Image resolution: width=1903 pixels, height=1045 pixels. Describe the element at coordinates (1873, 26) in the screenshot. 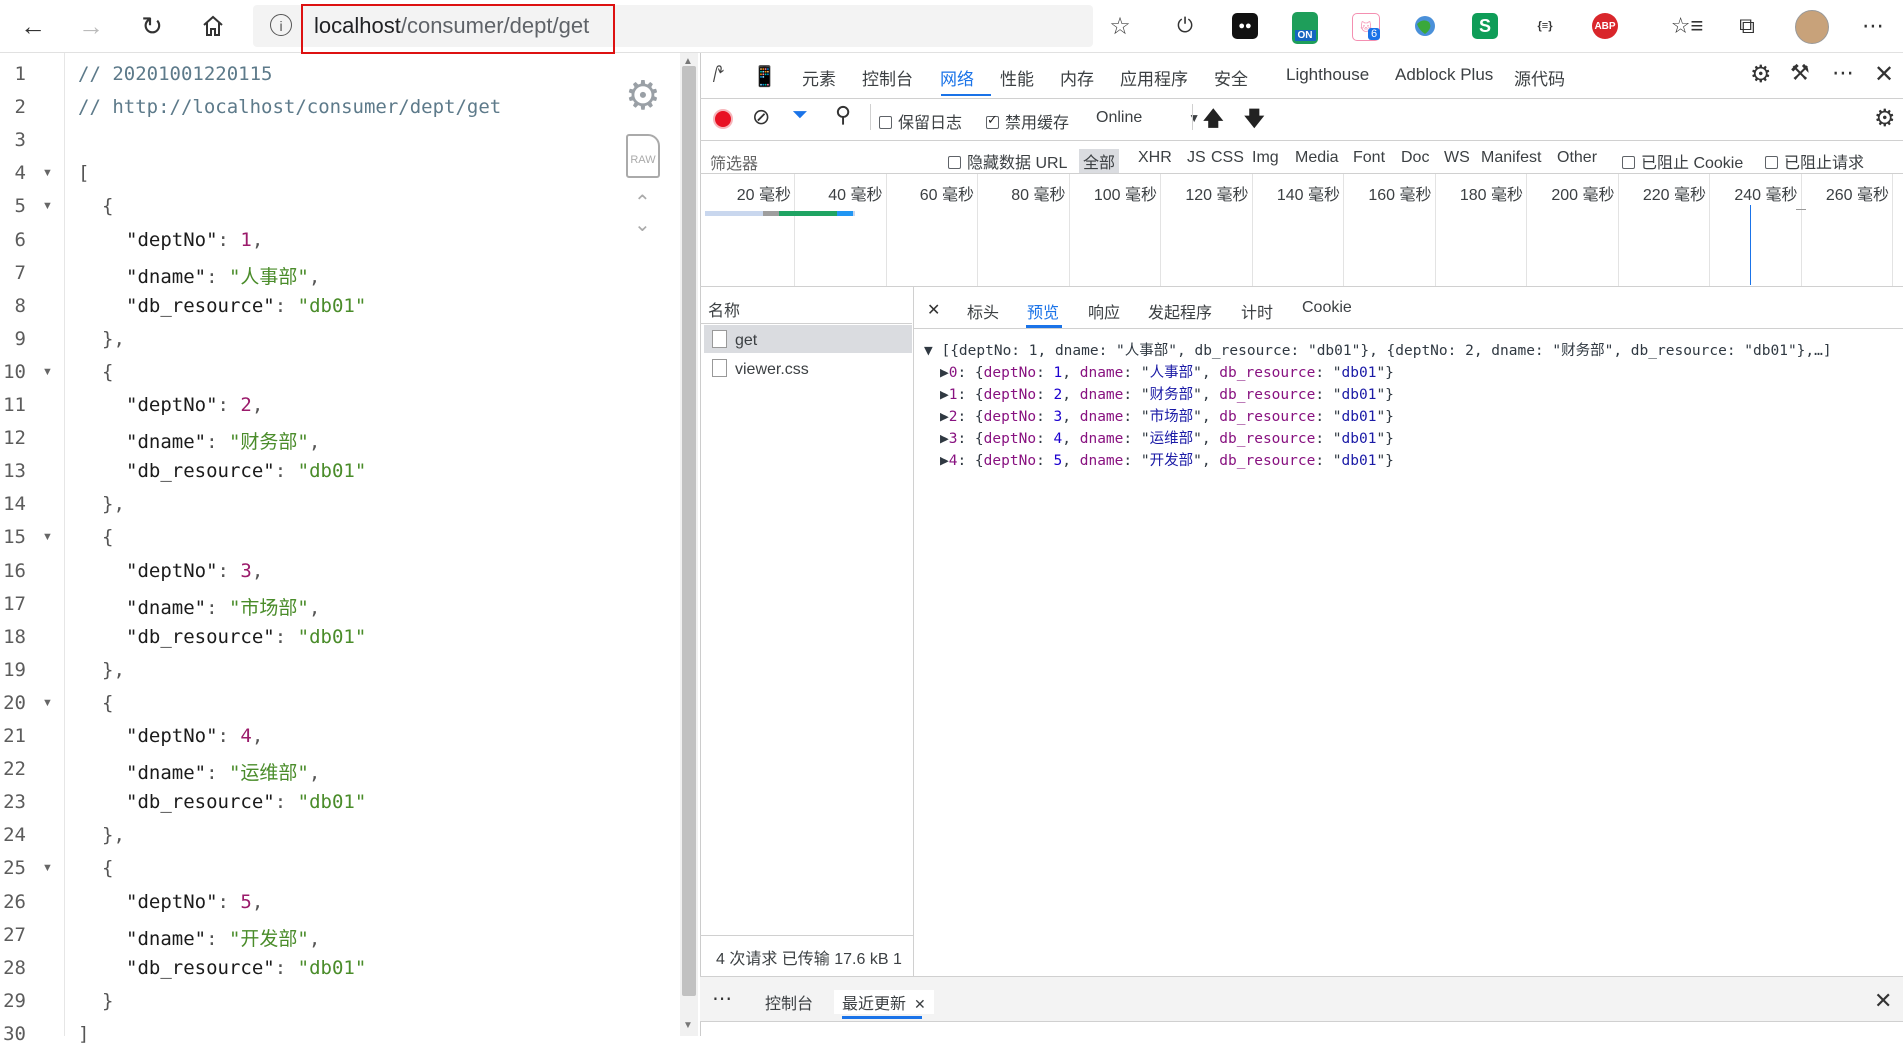

I see `more-menu-icon: ⋯` at that location.